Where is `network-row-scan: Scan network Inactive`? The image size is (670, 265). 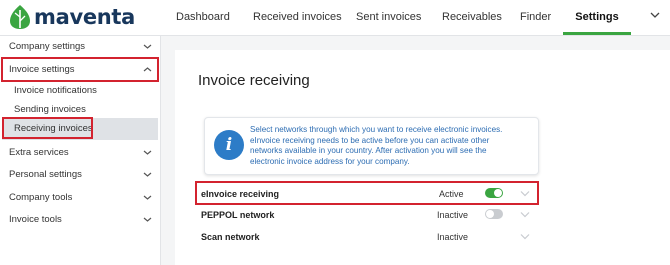 network-row-scan: Scan network Inactive is located at coordinates (367, 237).